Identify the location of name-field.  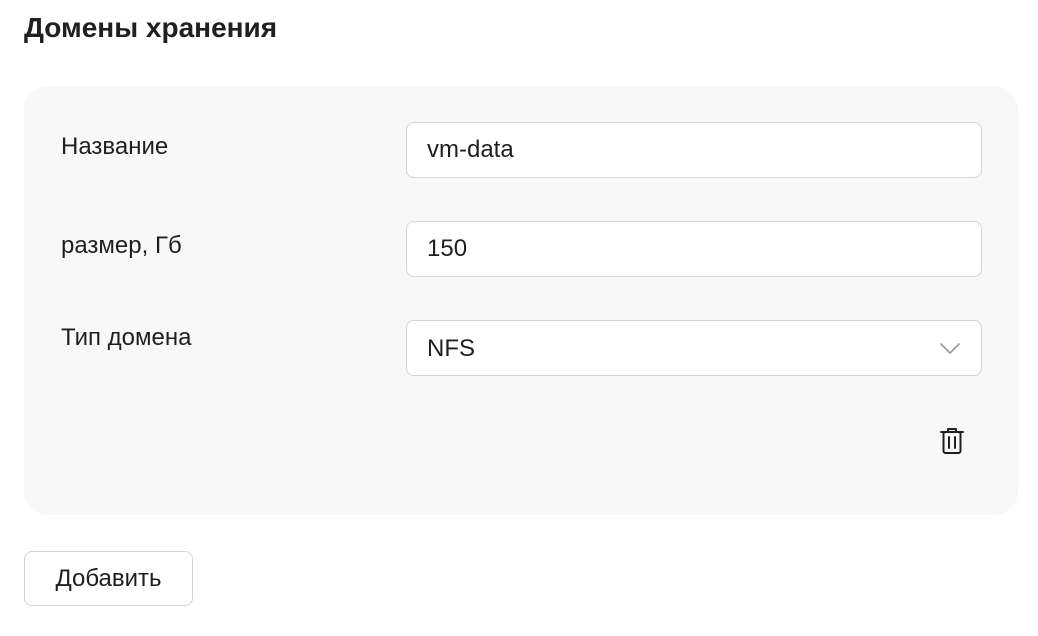
(694, 150).